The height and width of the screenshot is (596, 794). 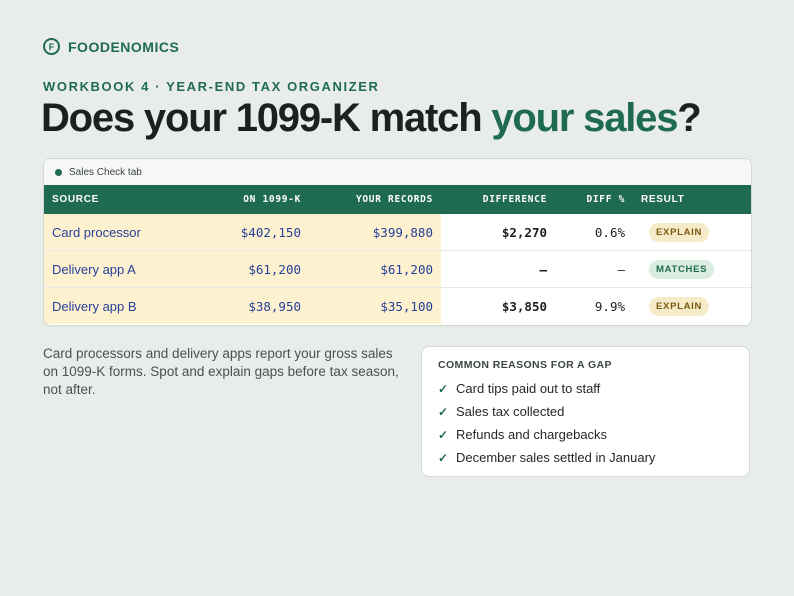 What do you see at coordinates (250, 232) in the screenshot?
I see `cell-on-1099k: $402,150` at bounding box center [250, 232].